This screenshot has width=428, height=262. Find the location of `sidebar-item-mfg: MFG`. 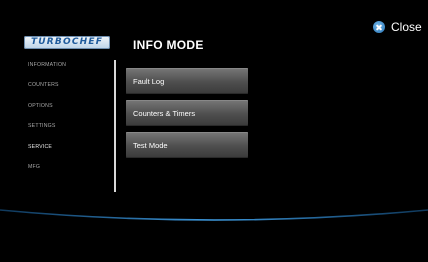

sidebar-item-mfg: MFG is located at coordinates (68, 171).